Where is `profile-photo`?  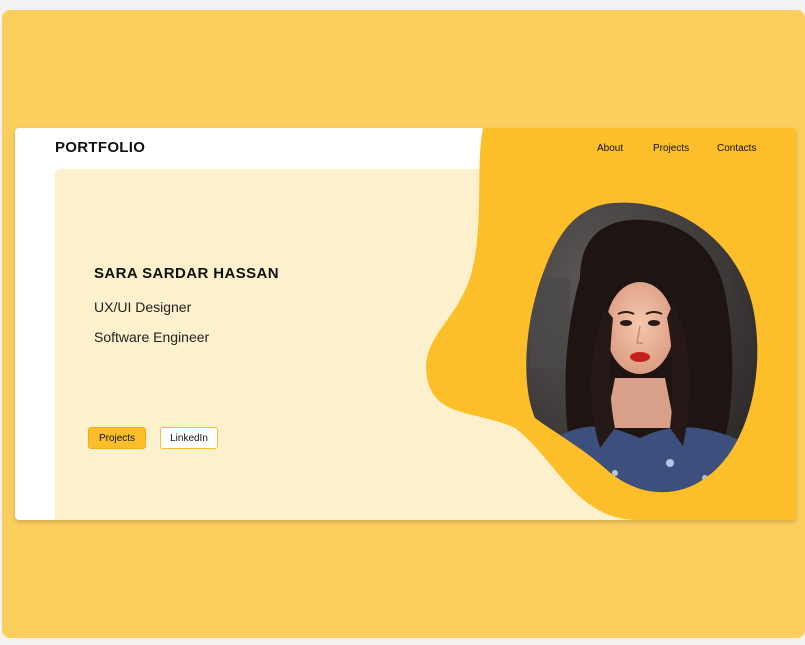
profile-photo is located at coordinates (642, 347).